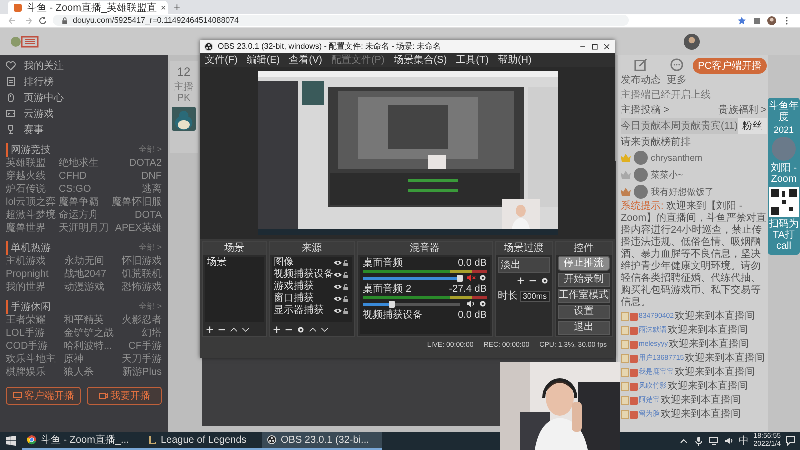 The image size is (800, 450). Describe the element at coordinates (304, 299) in the screenshot. I see `source-item: 窗口捕获` at that location.